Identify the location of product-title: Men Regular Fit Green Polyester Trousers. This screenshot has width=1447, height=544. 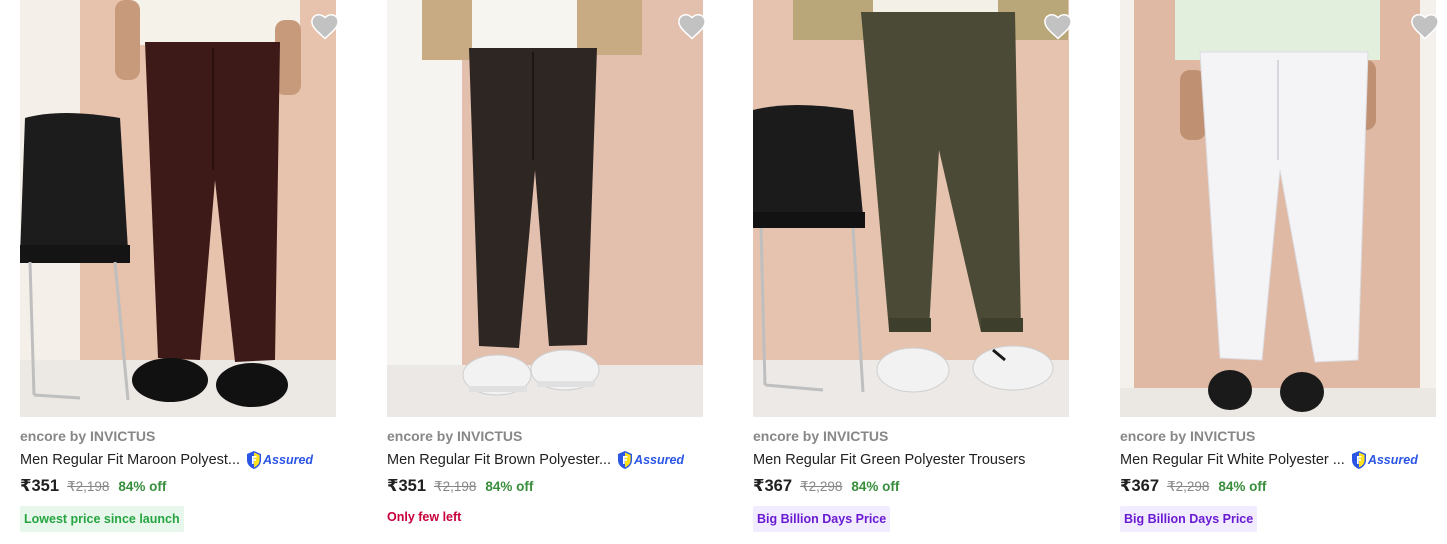
(889, 460).